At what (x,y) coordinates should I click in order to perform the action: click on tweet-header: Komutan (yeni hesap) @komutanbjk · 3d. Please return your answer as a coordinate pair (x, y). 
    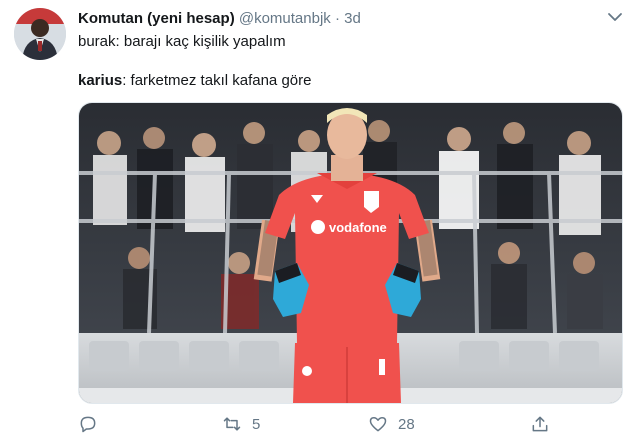
    Looking at the image, I should click on (329, 19).